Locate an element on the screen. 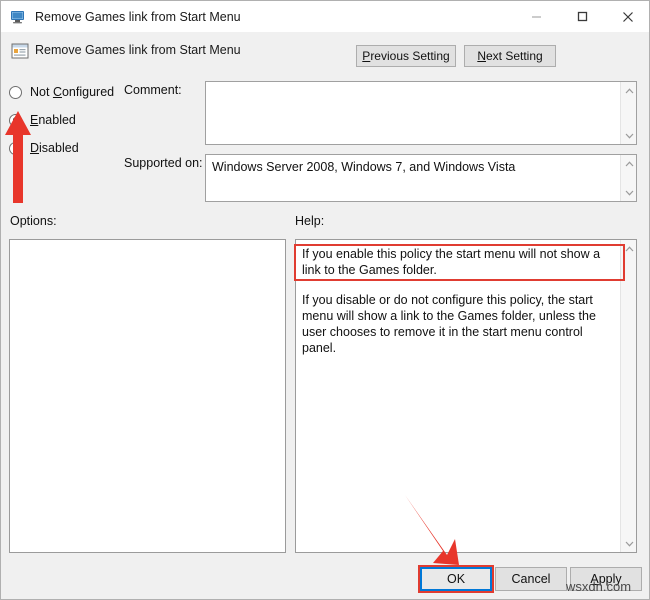  window-controls is located at coordinates (581, 16).